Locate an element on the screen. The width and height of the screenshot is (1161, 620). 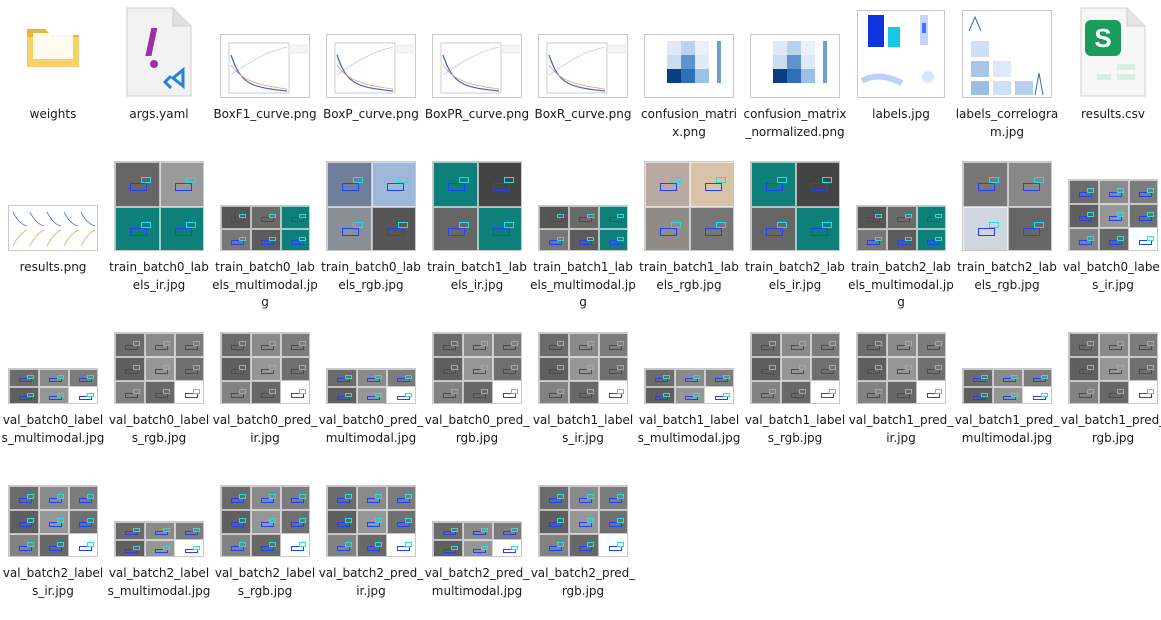
file-item-results-csv: S results.csv is located at coordinates (1110, 84).